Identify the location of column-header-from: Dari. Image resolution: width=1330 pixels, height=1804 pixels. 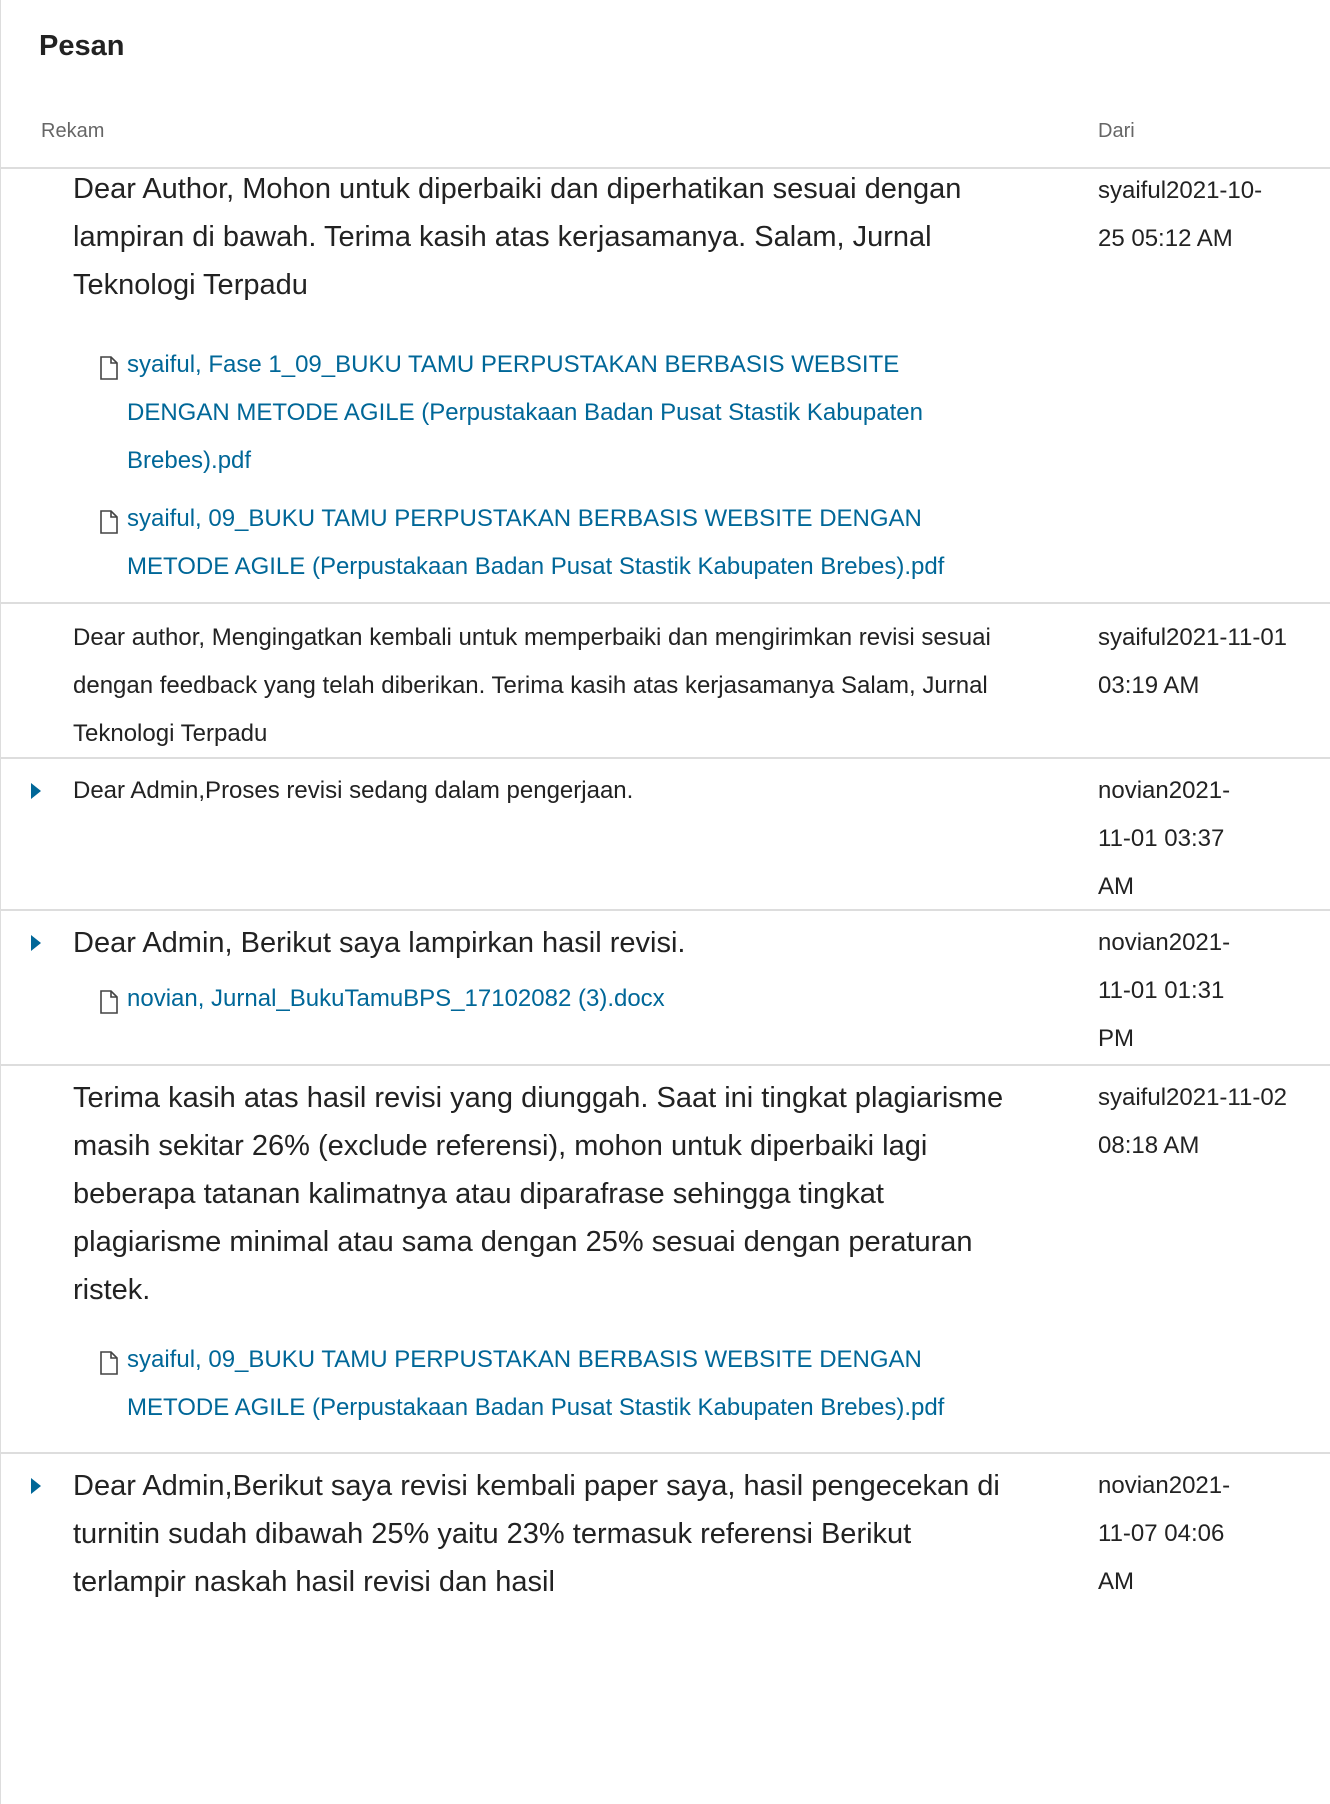
(1116, 131).